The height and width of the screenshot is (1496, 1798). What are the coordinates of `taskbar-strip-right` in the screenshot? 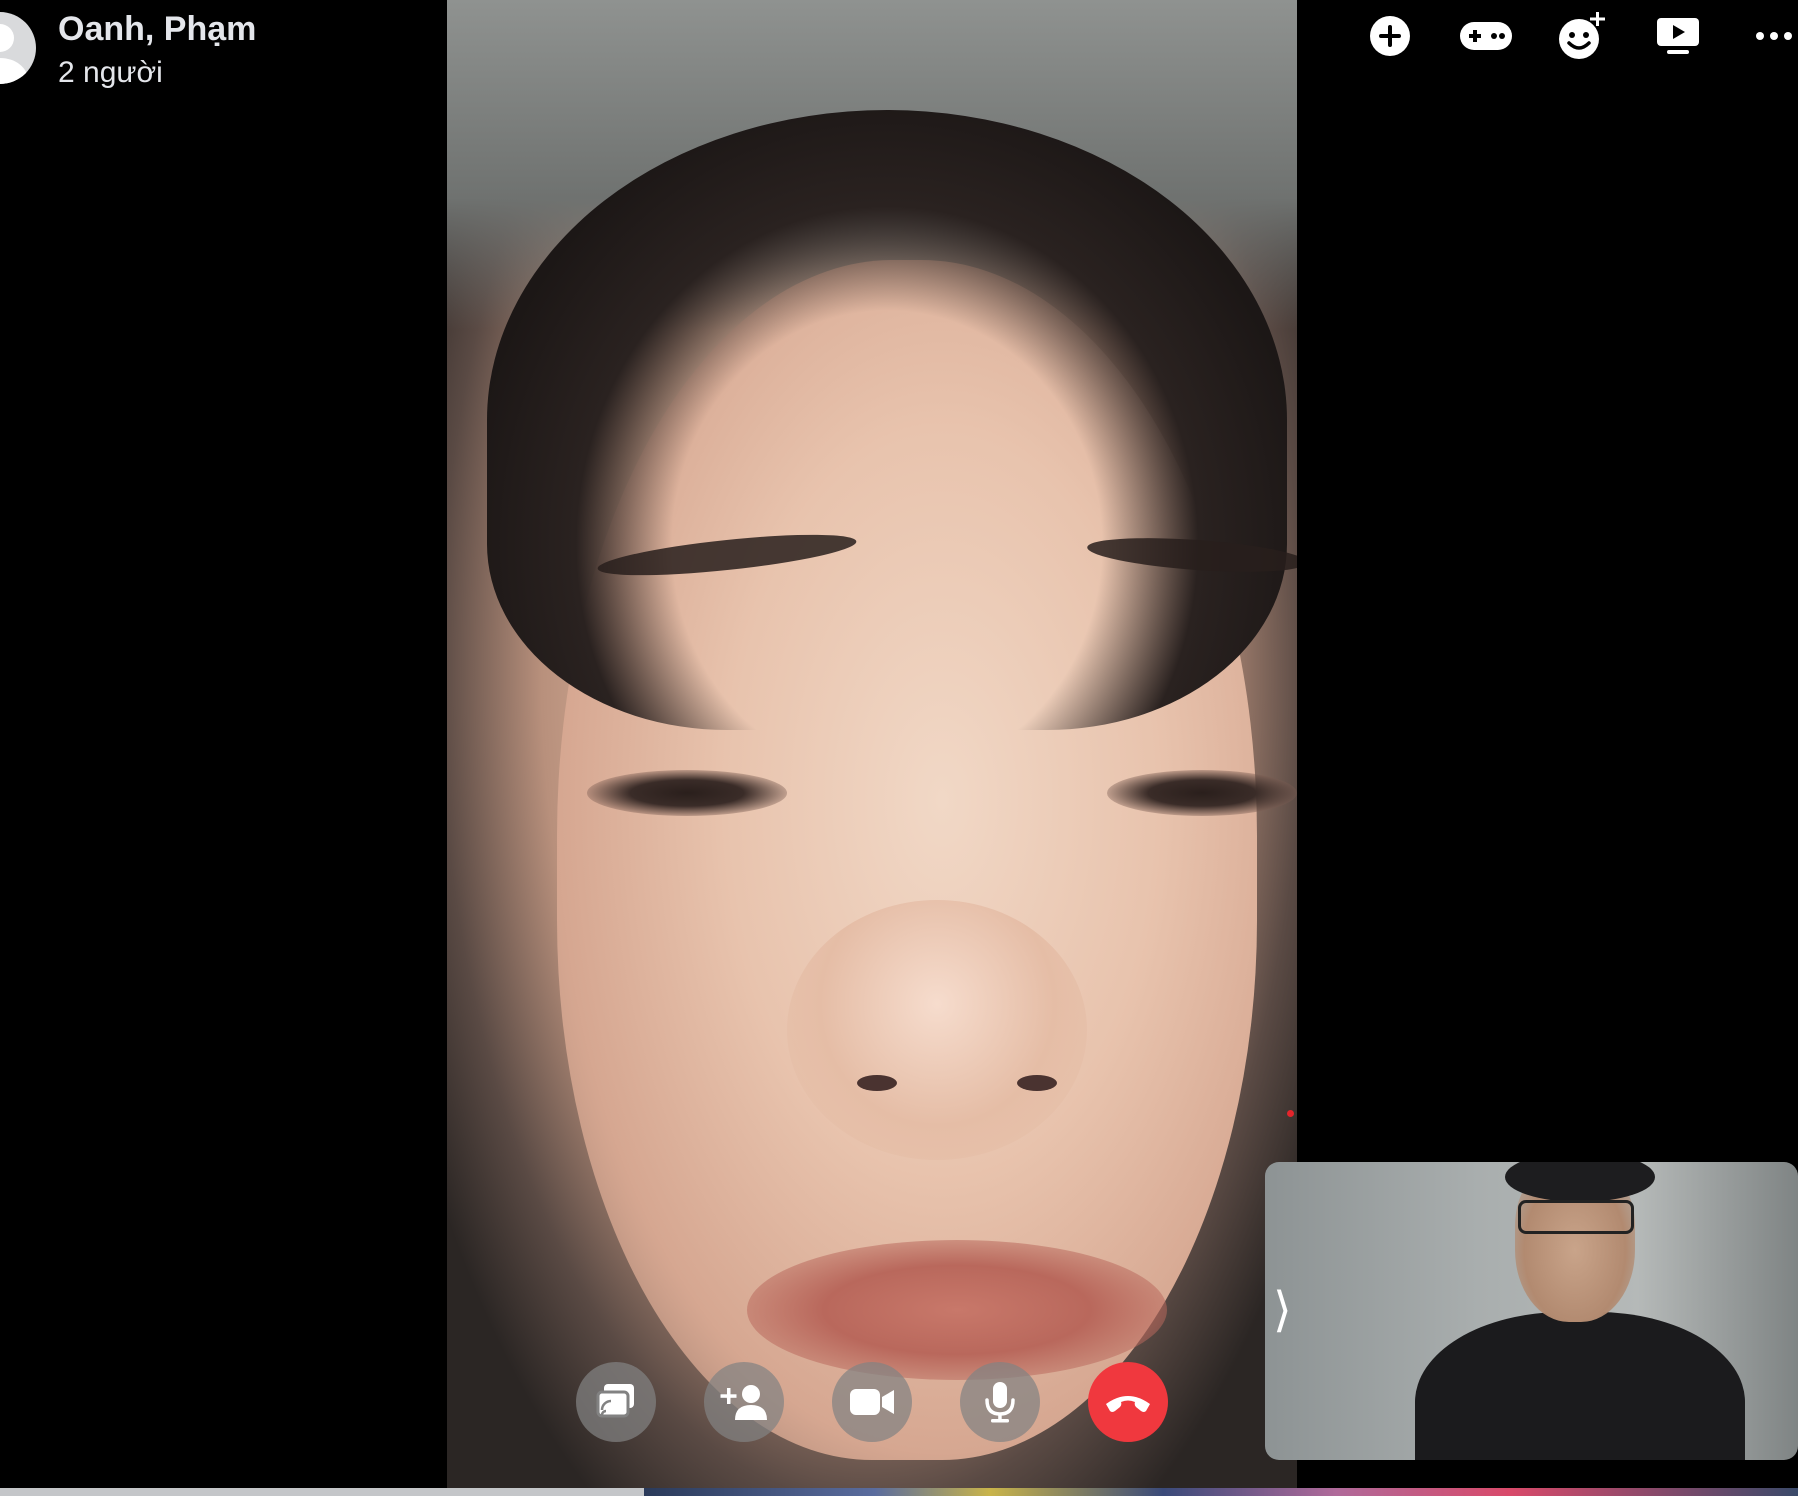 It's located at (1221, 1492).